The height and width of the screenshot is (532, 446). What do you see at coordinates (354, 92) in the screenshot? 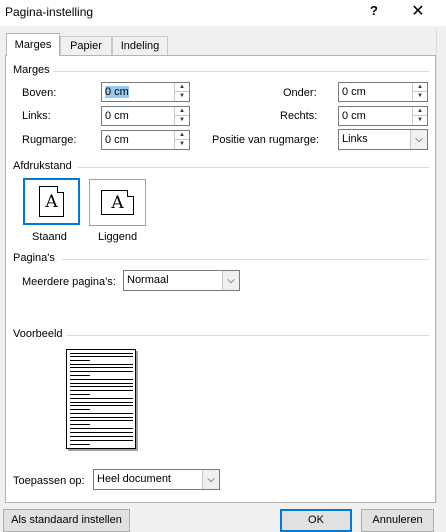
I see `bottom-margin-value: 0 cm` at bounding box center [354, 92].